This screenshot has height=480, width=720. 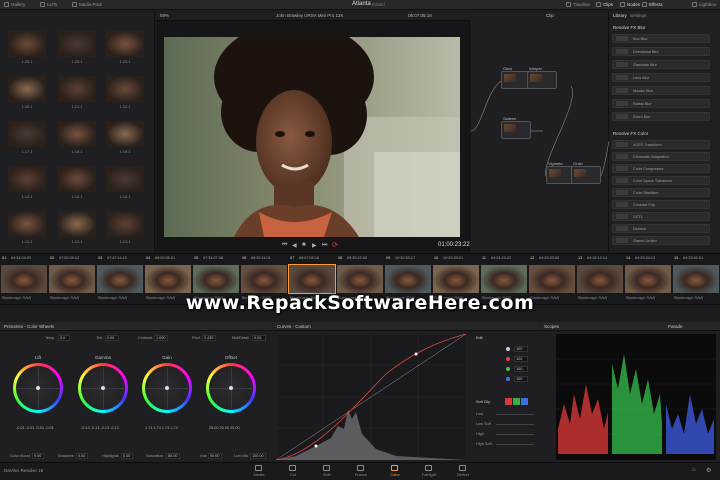 I want to click on temp-field: 0.0, so click(x=64, y=338).